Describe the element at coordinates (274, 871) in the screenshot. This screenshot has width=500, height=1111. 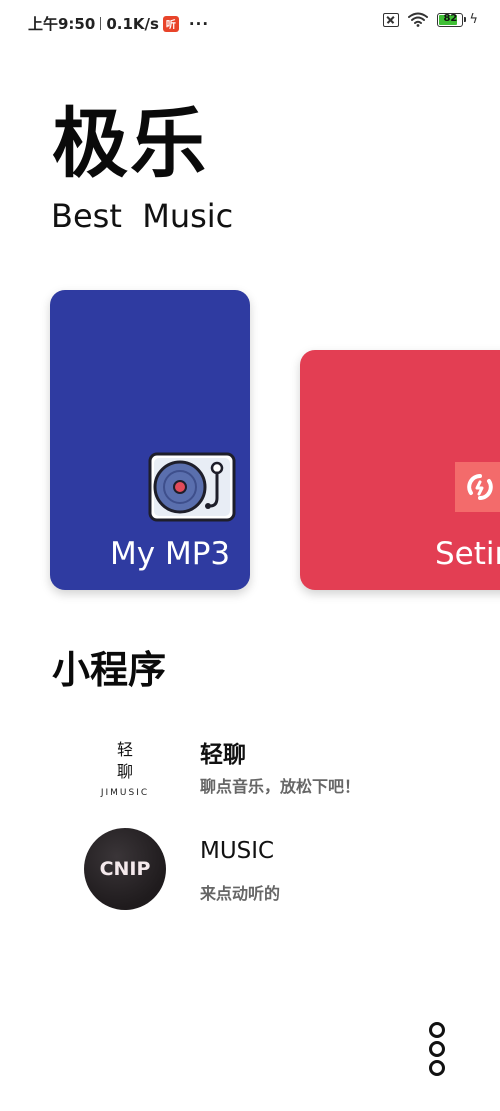
I see `mini-program-music: CNIP MUSIC 来点动听的` at that location.